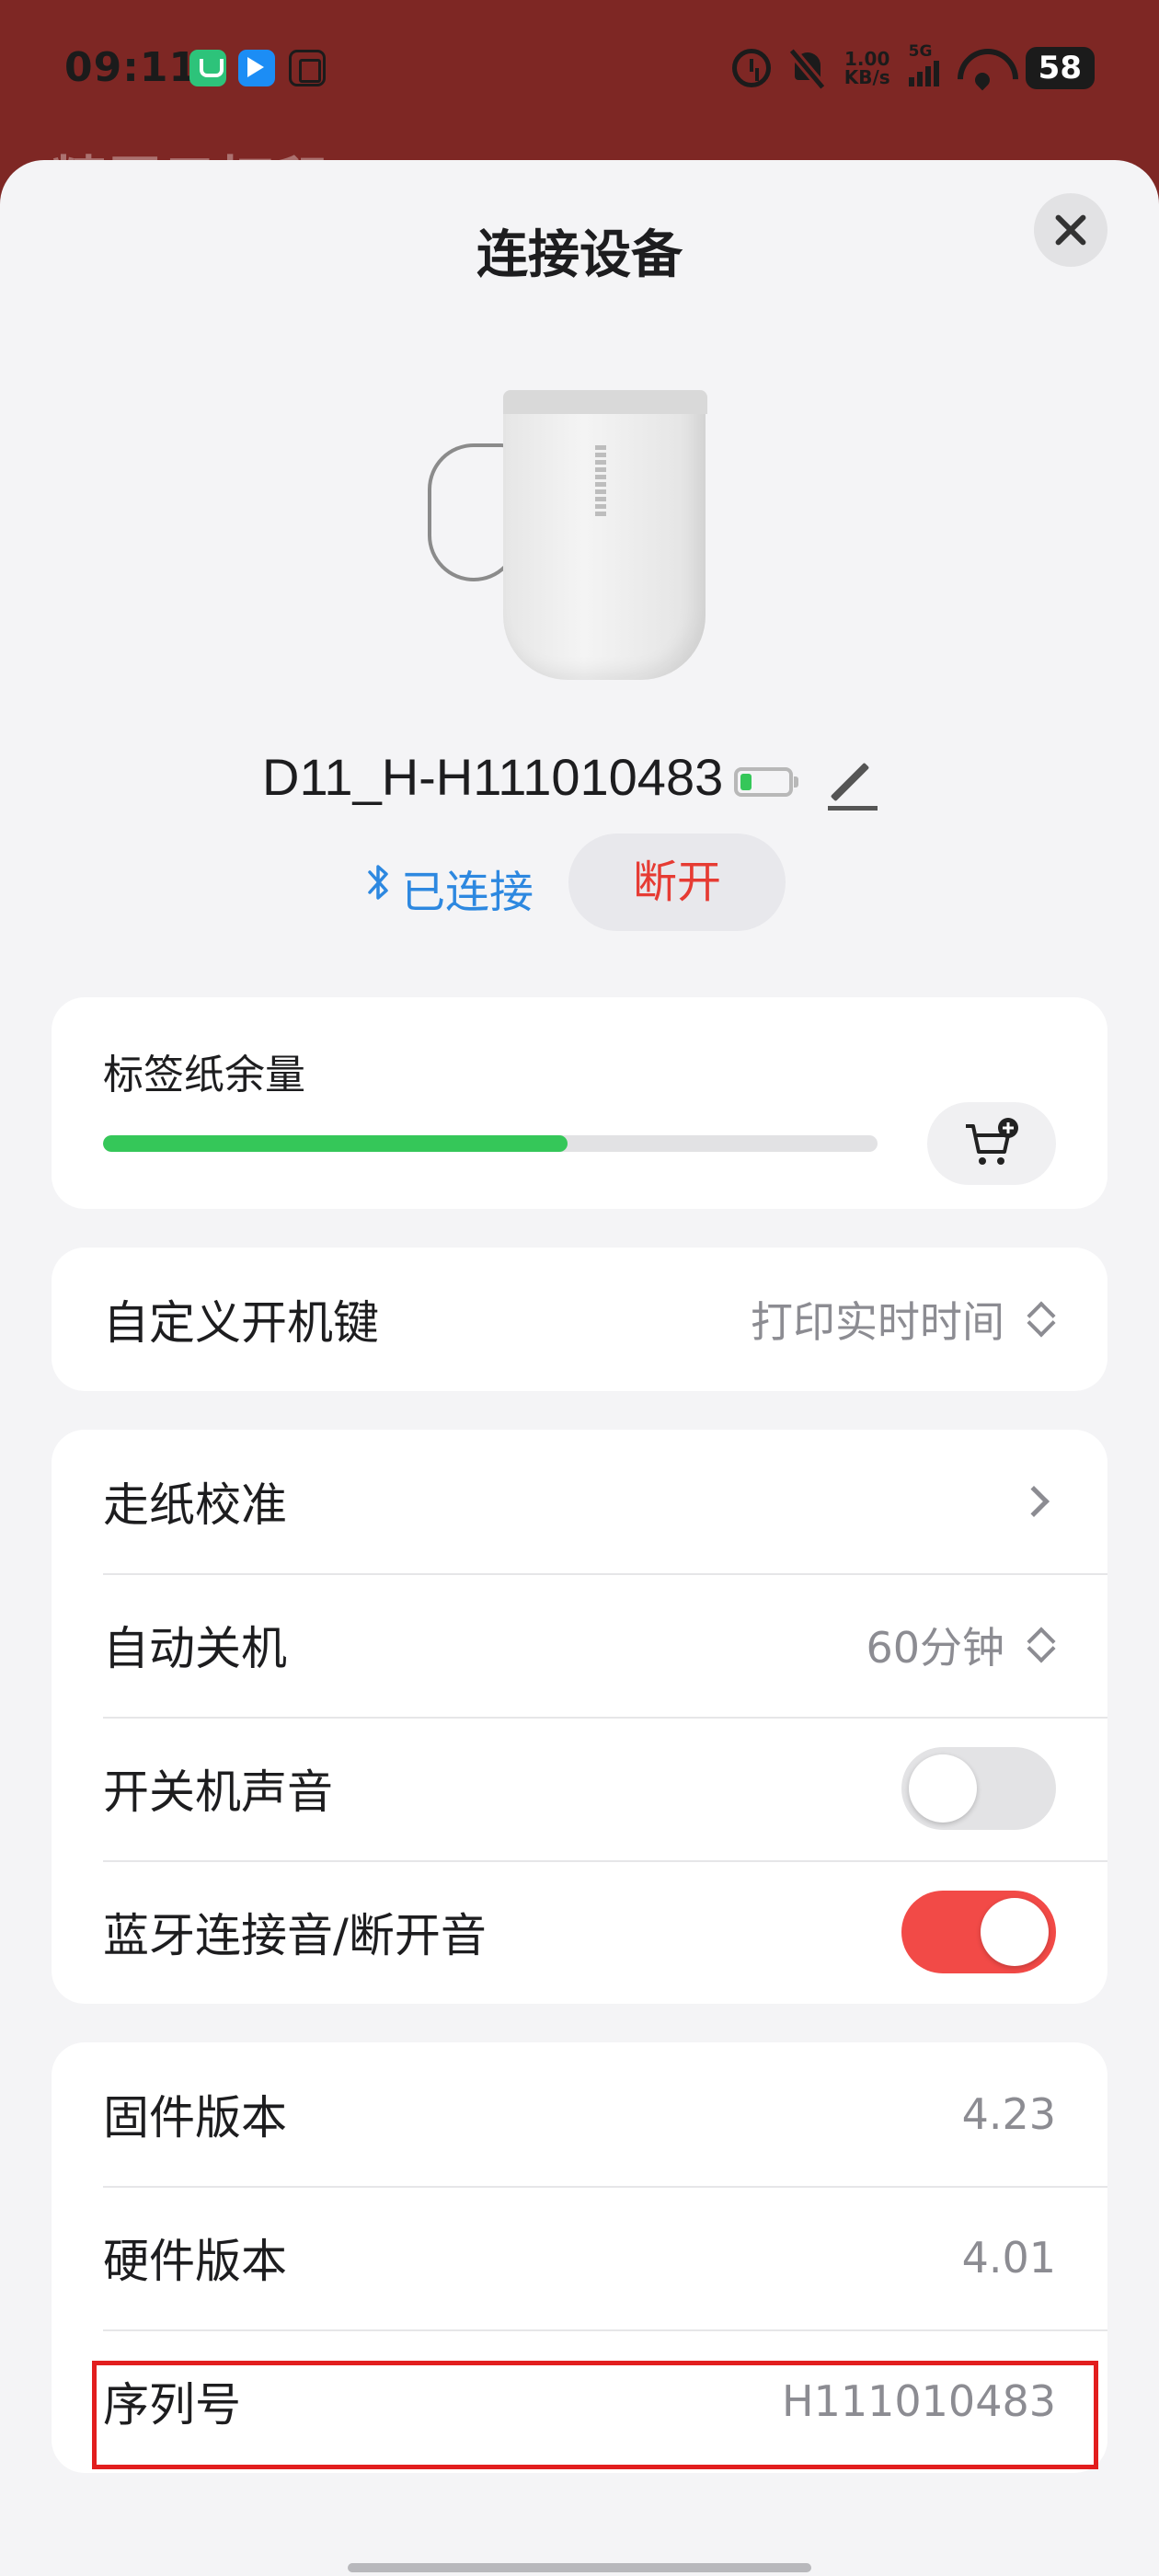  I want to click on wifi-icon, so click(982, 68).